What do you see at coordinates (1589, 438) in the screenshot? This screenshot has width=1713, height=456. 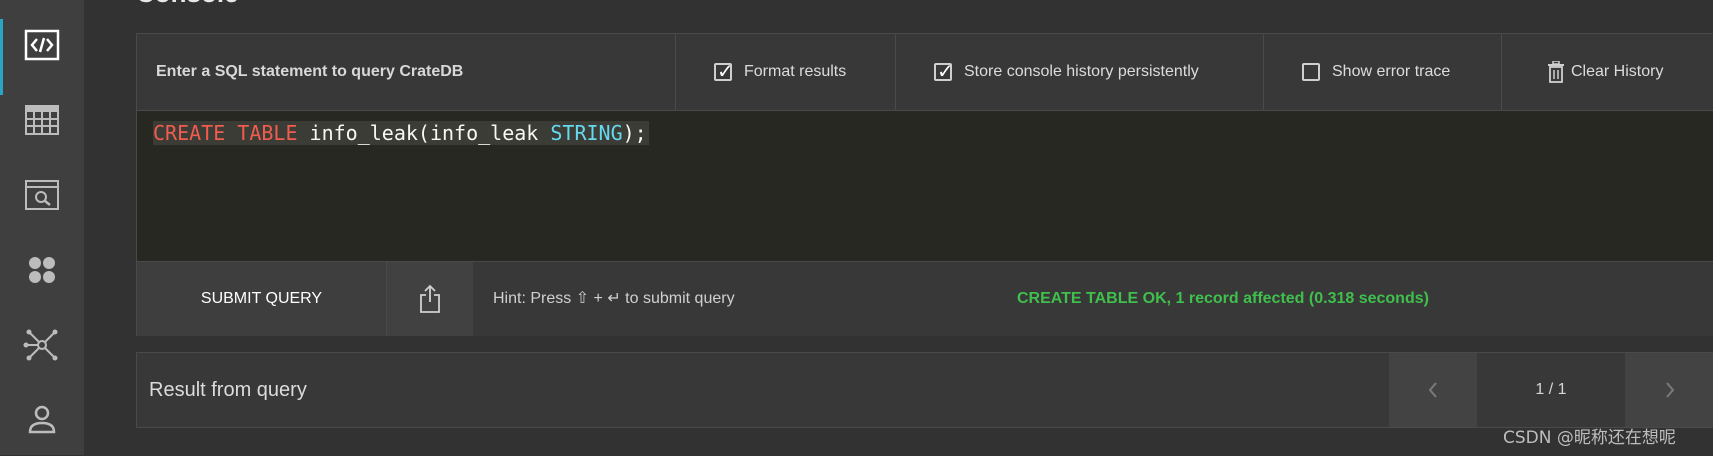 I see `watermark: CSDN @昵称还在想呢` at bounding box center [1589, 438].